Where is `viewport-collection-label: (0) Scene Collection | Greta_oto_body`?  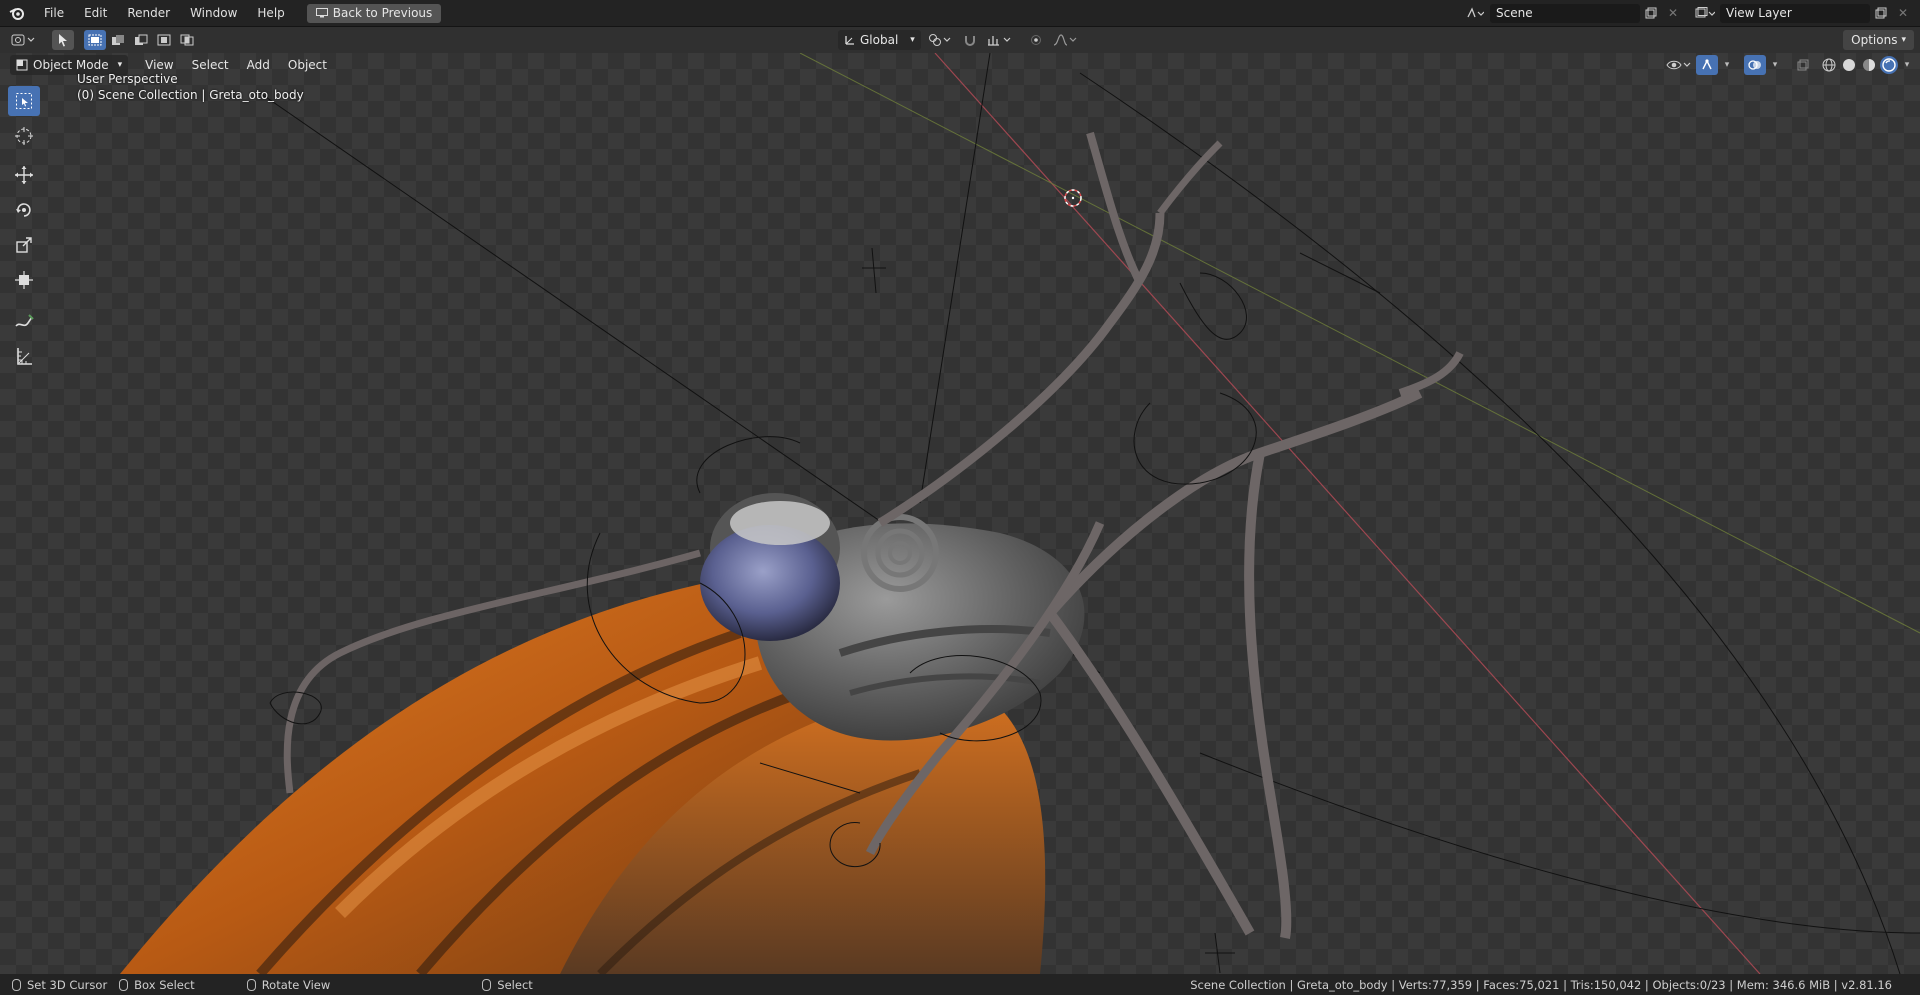
viewport-collection-label: (0) Scene Collection | Greta_oto_body is located at coordinates (190, 95).